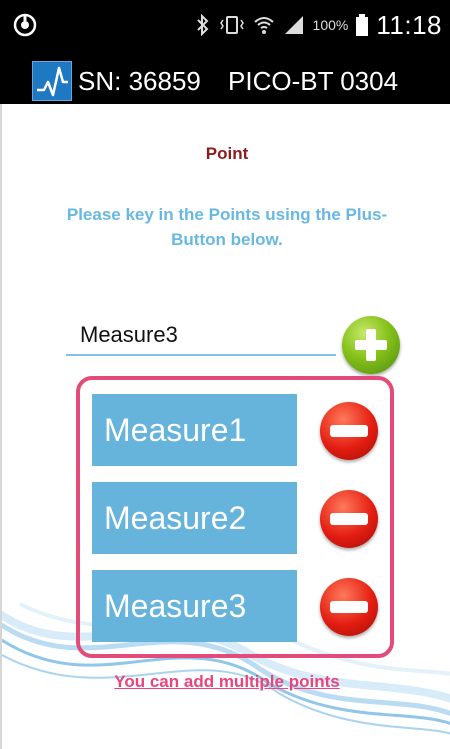  Describe the element at coordinates (194, 606) in the screenshot. I see `point-label: Measure3` at that location.